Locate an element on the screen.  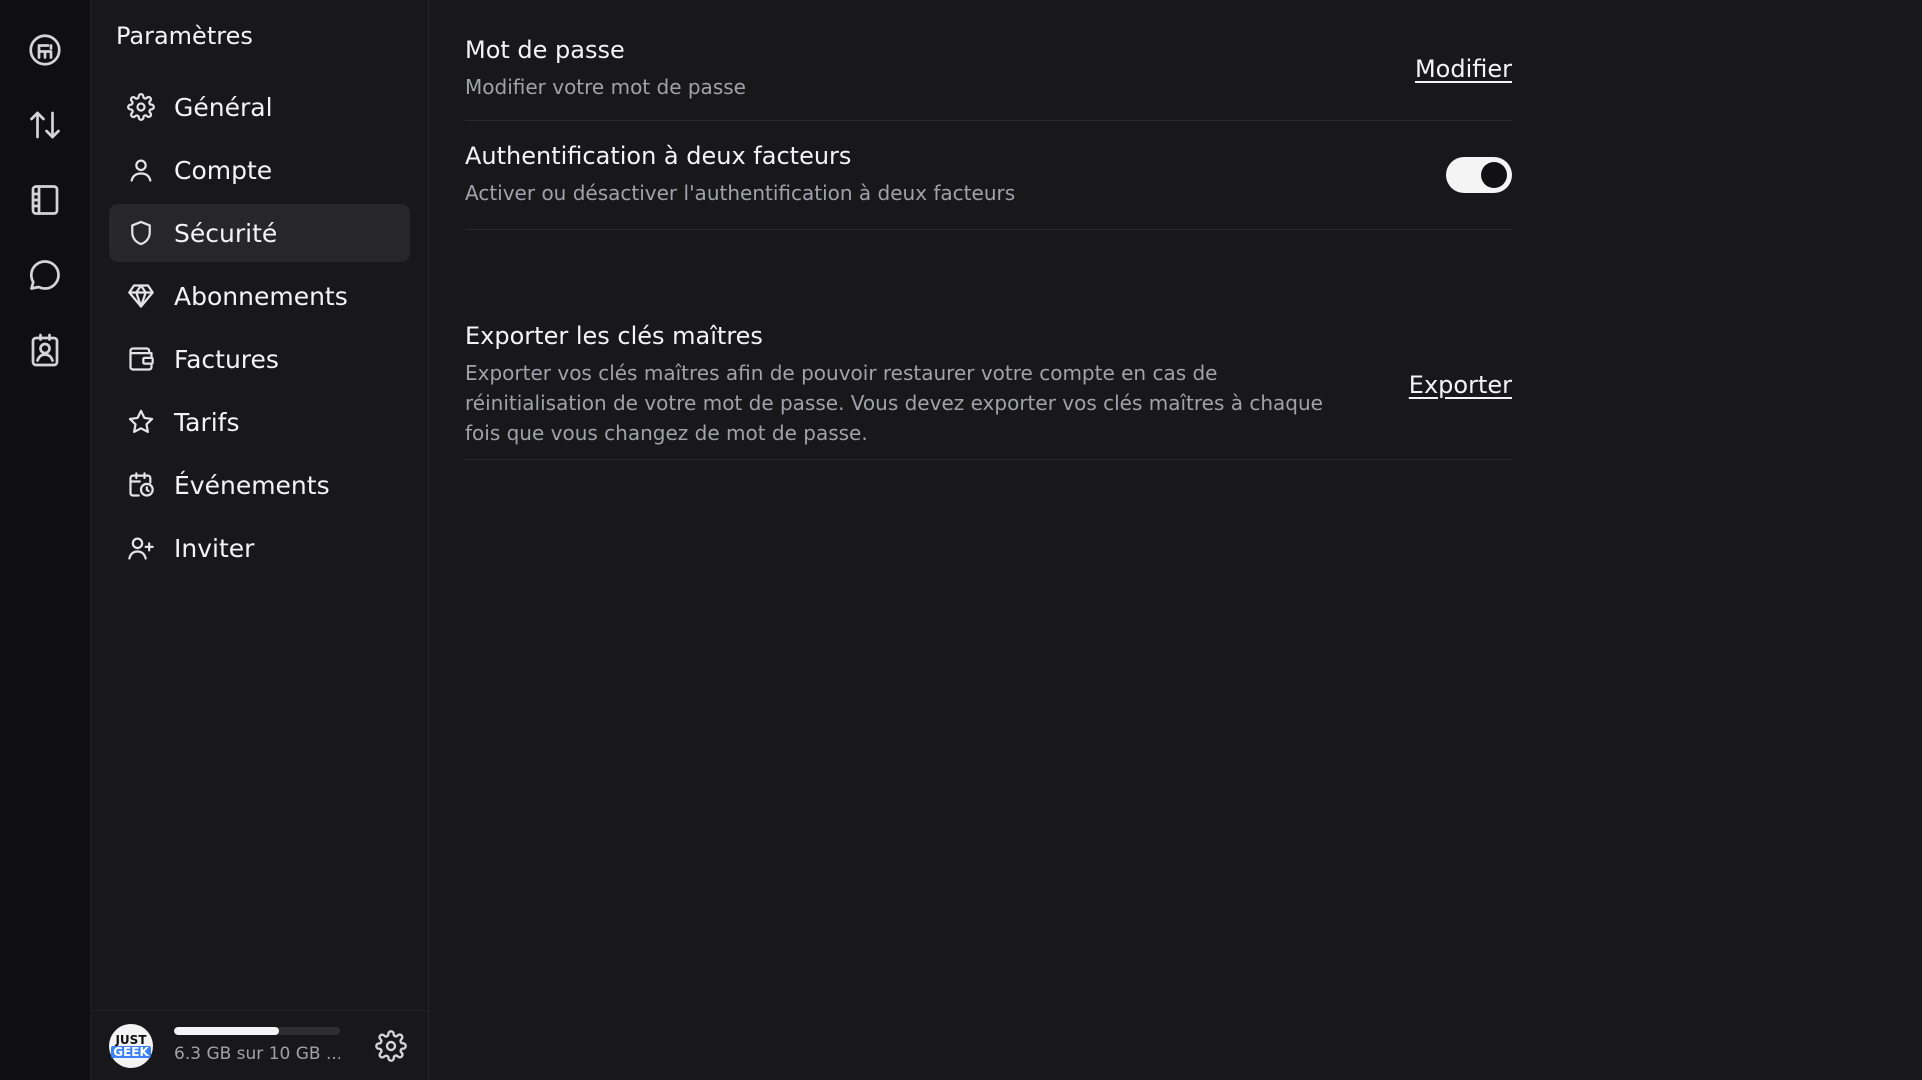
user-icon is located at coordinates (141, 170).